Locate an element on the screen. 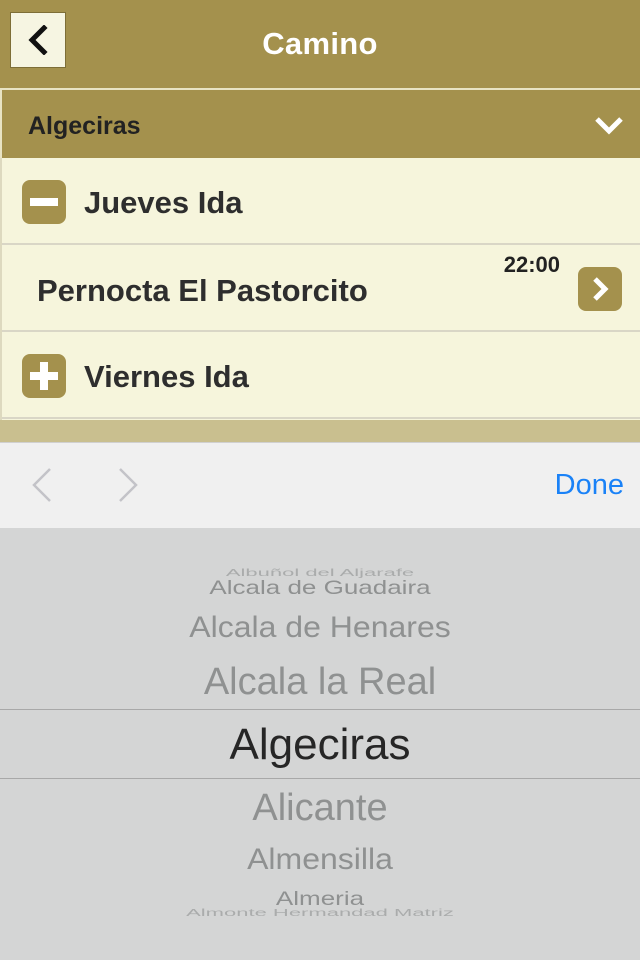 Image resolution: width=640 pixels, height=960 pixels. section-label: Jueves Ida is located at coordinates (163, 202).